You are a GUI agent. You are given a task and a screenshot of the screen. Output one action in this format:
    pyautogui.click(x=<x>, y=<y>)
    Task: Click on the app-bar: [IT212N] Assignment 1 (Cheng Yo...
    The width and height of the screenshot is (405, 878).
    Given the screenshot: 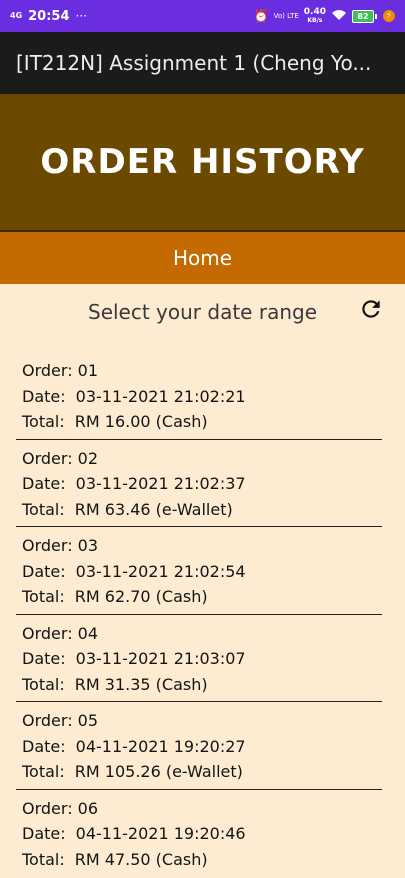 What is the action you would take?
    pyautogui.click(x=202, y=63)
    